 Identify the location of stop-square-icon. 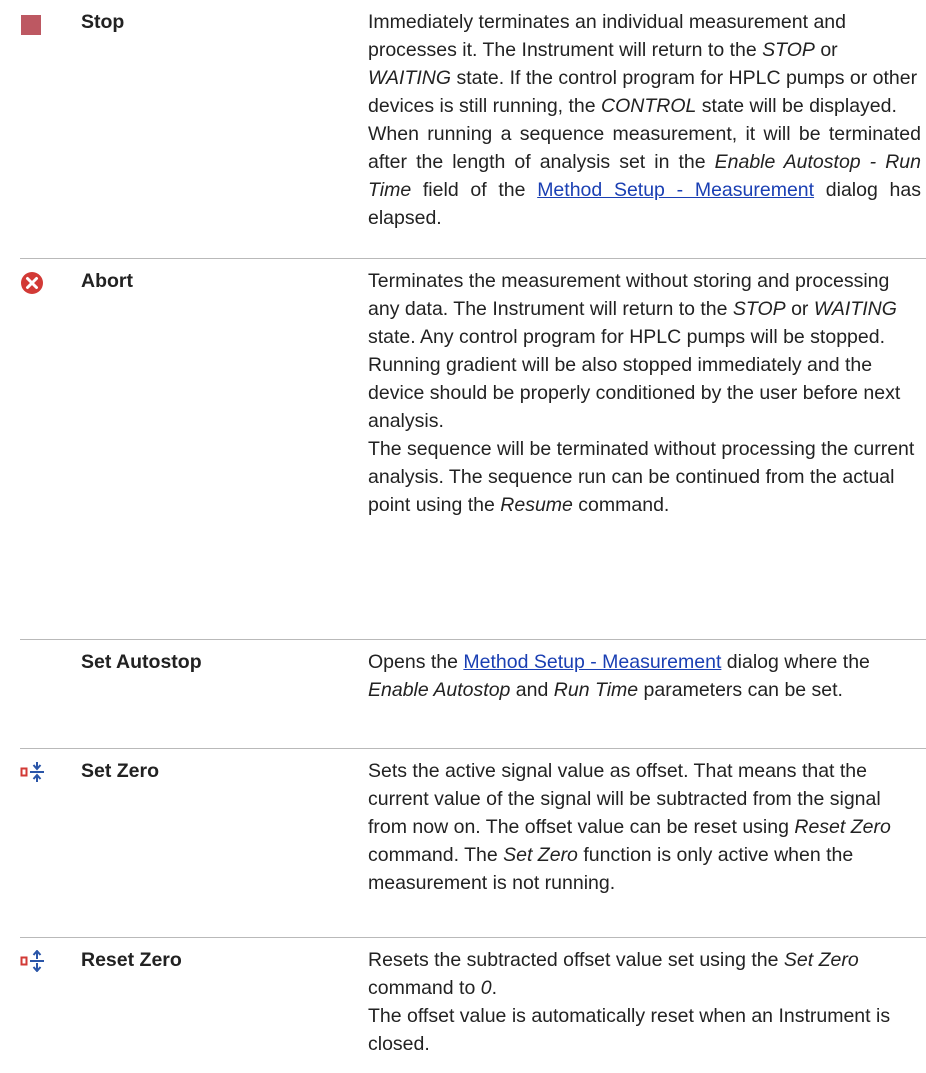
(40, 25).